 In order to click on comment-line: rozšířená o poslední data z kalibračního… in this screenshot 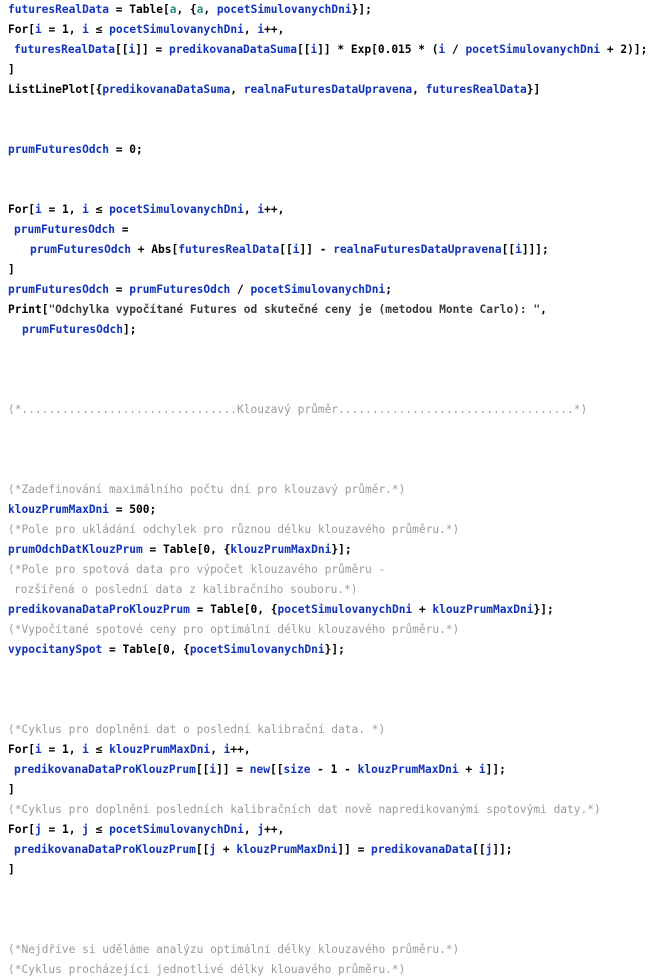, I will do `click(186, 589)`.